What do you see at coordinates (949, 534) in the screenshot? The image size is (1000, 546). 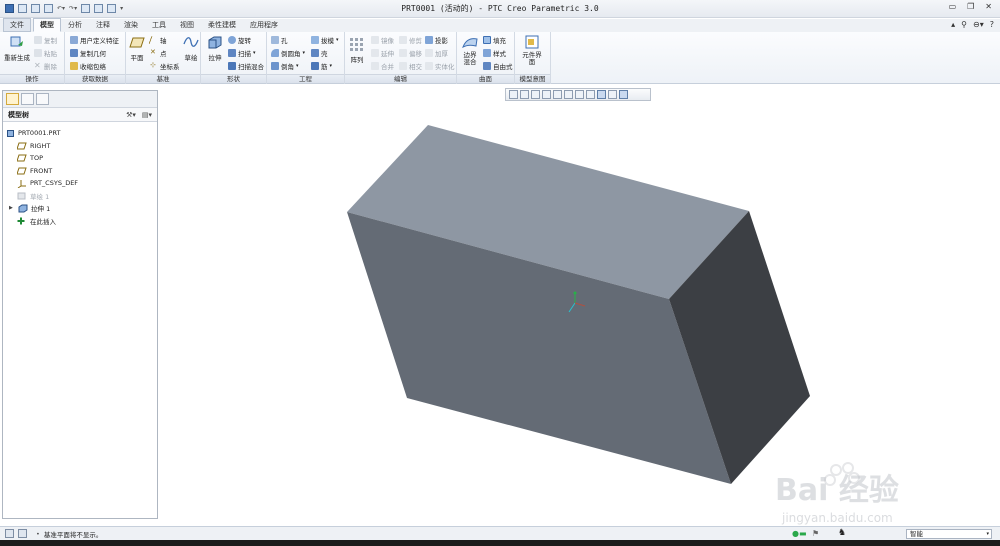 I see `selection-filter: 智能 ▾` at bounding box center [949, 534].